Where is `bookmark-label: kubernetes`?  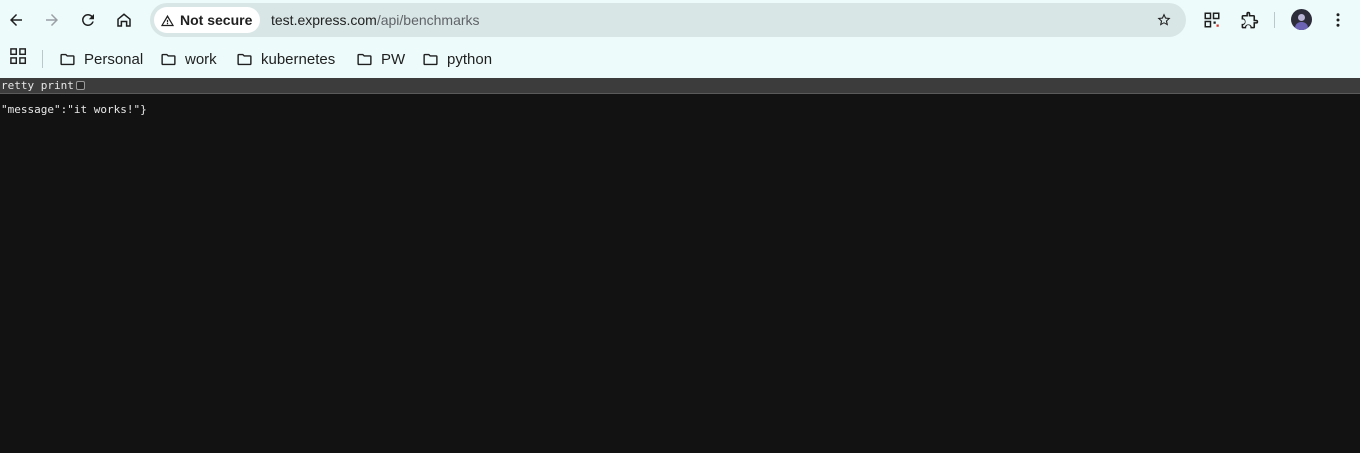 bookmark-label: kubernetes is located at coordinates (298, 59).